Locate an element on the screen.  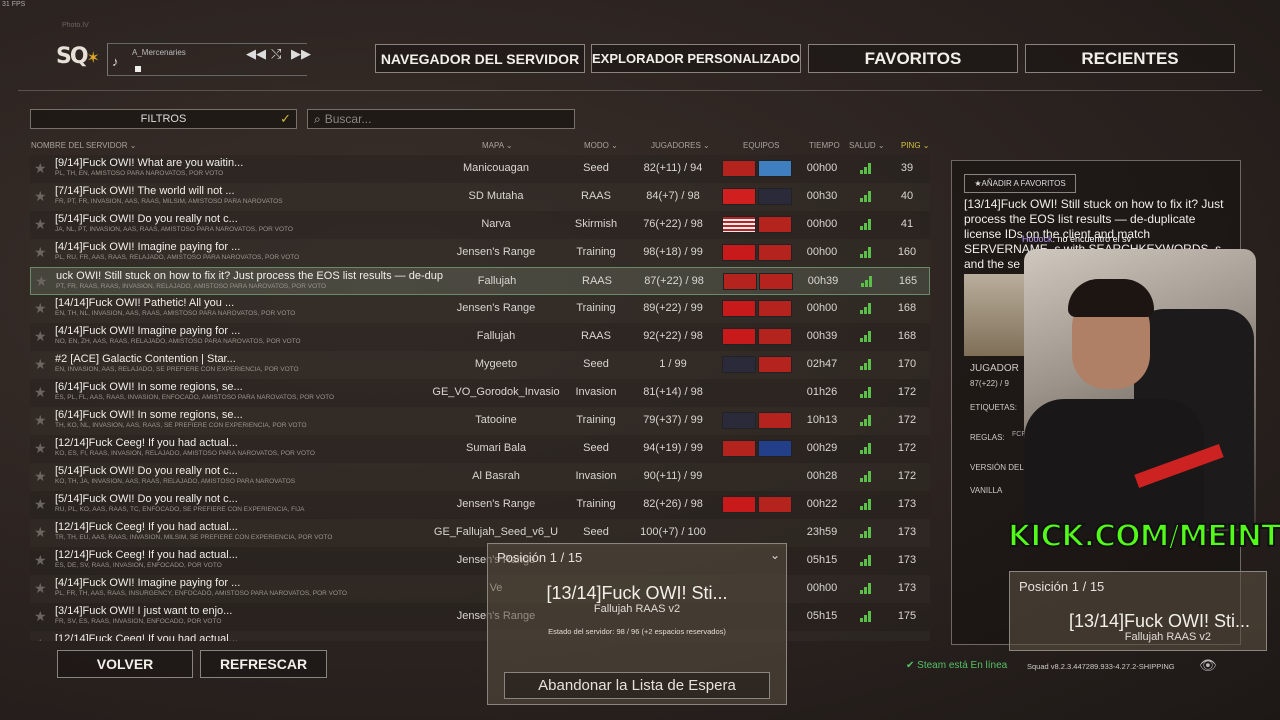
column-header-teams: EQUIPOS is located at coordinates (761, 145).